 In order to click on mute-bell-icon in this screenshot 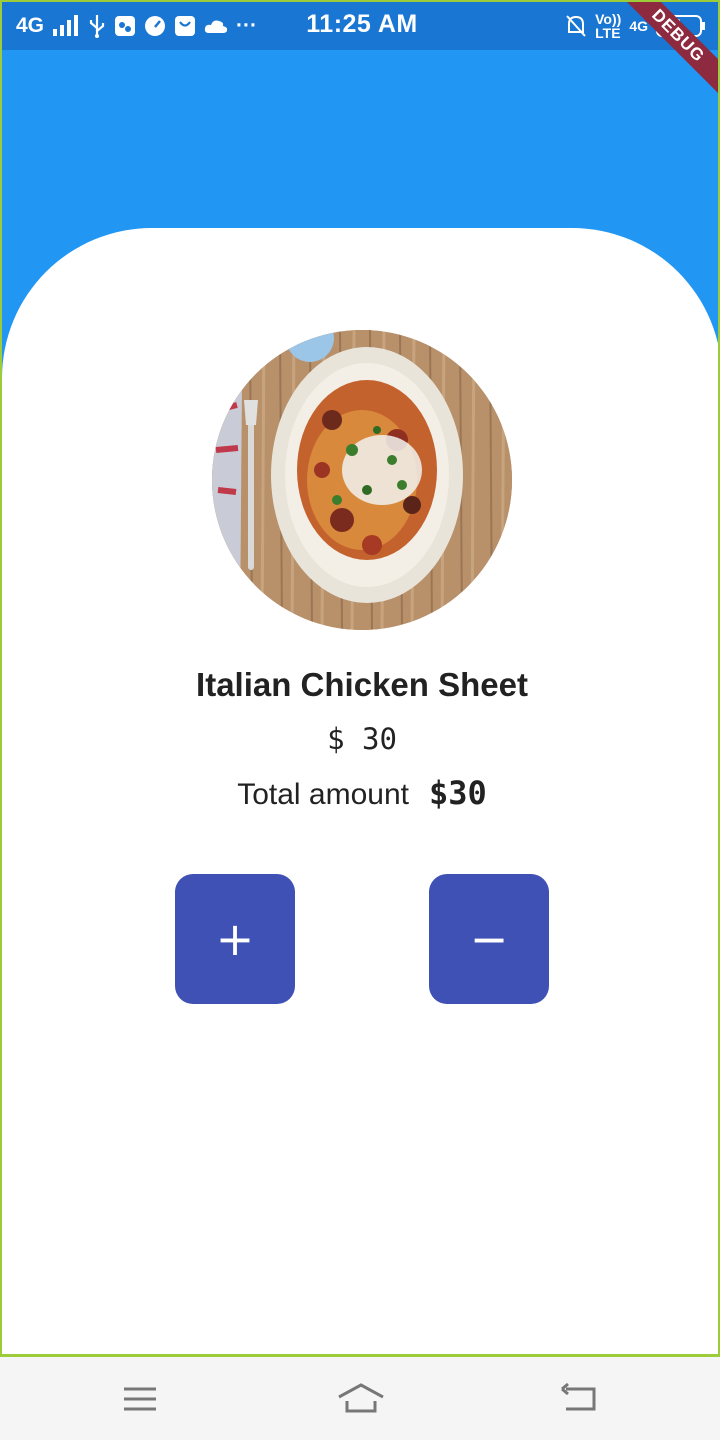, I will do `click(576, 26)`.